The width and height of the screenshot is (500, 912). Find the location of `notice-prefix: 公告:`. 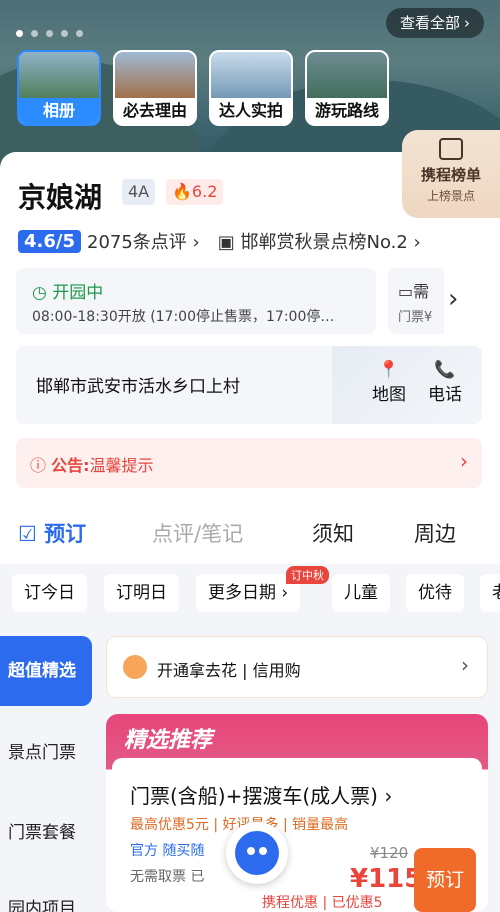

notice-prefix: 公告: is located at coordinates (70, 465).